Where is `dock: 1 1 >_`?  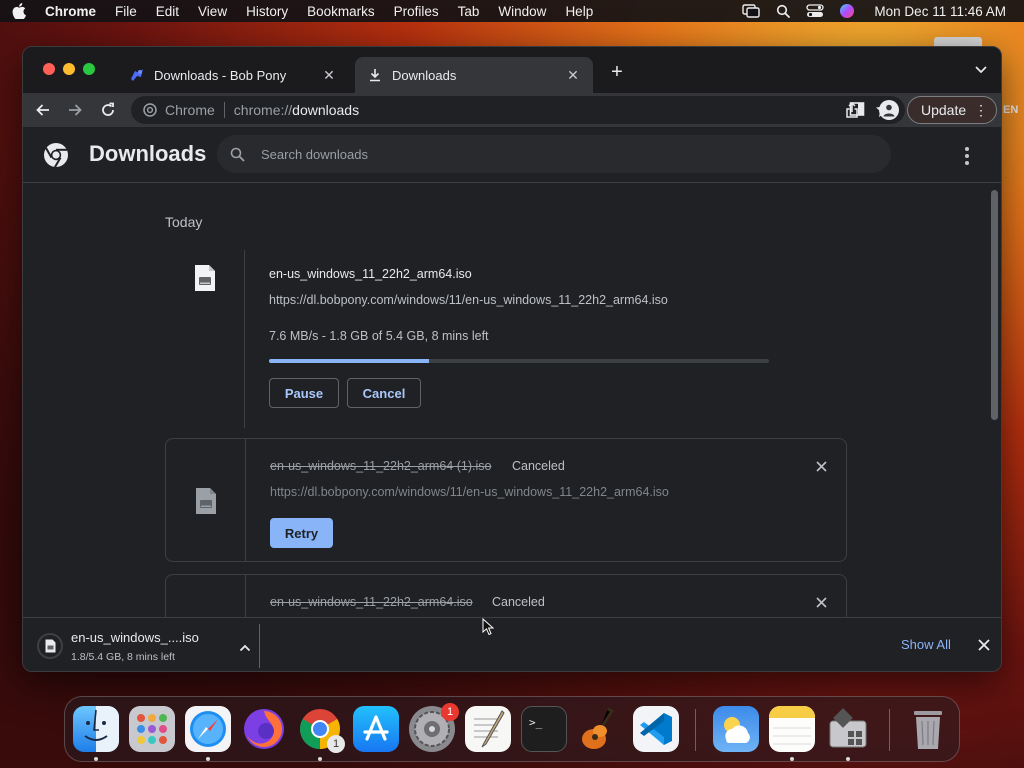 dock: 1 1 >_ is located at coordinates (512, 729).